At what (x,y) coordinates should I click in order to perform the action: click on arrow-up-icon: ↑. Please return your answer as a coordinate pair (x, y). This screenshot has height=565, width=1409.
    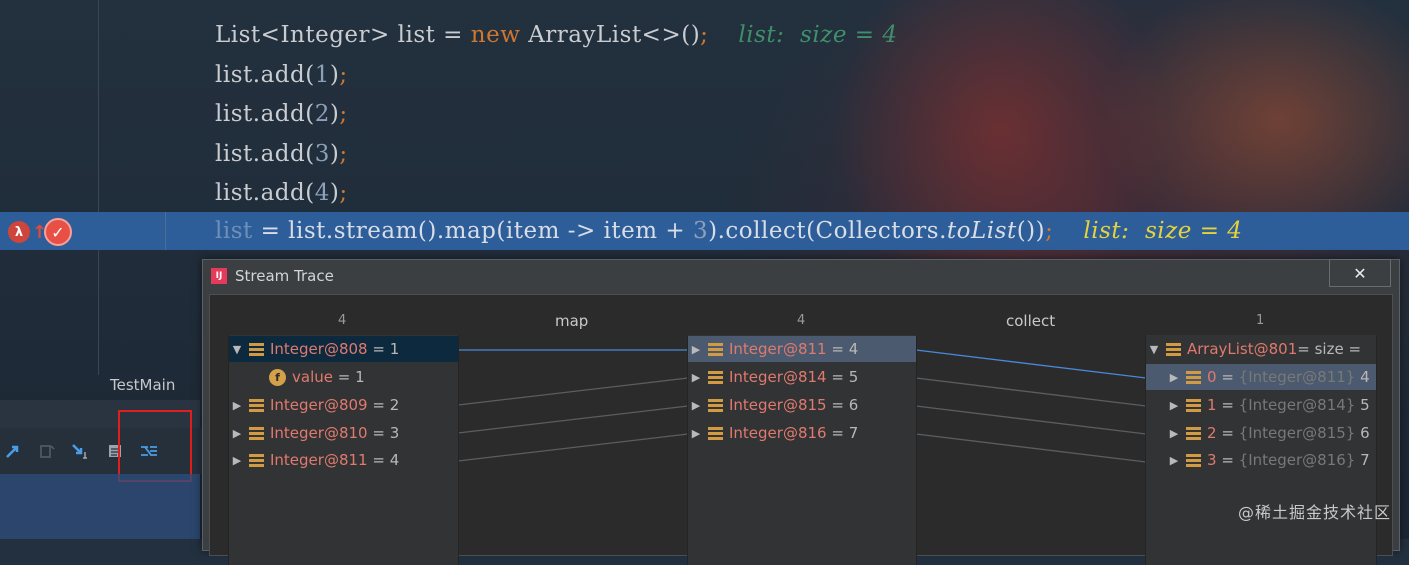
    Looking at the image, I should click on (40, 232).